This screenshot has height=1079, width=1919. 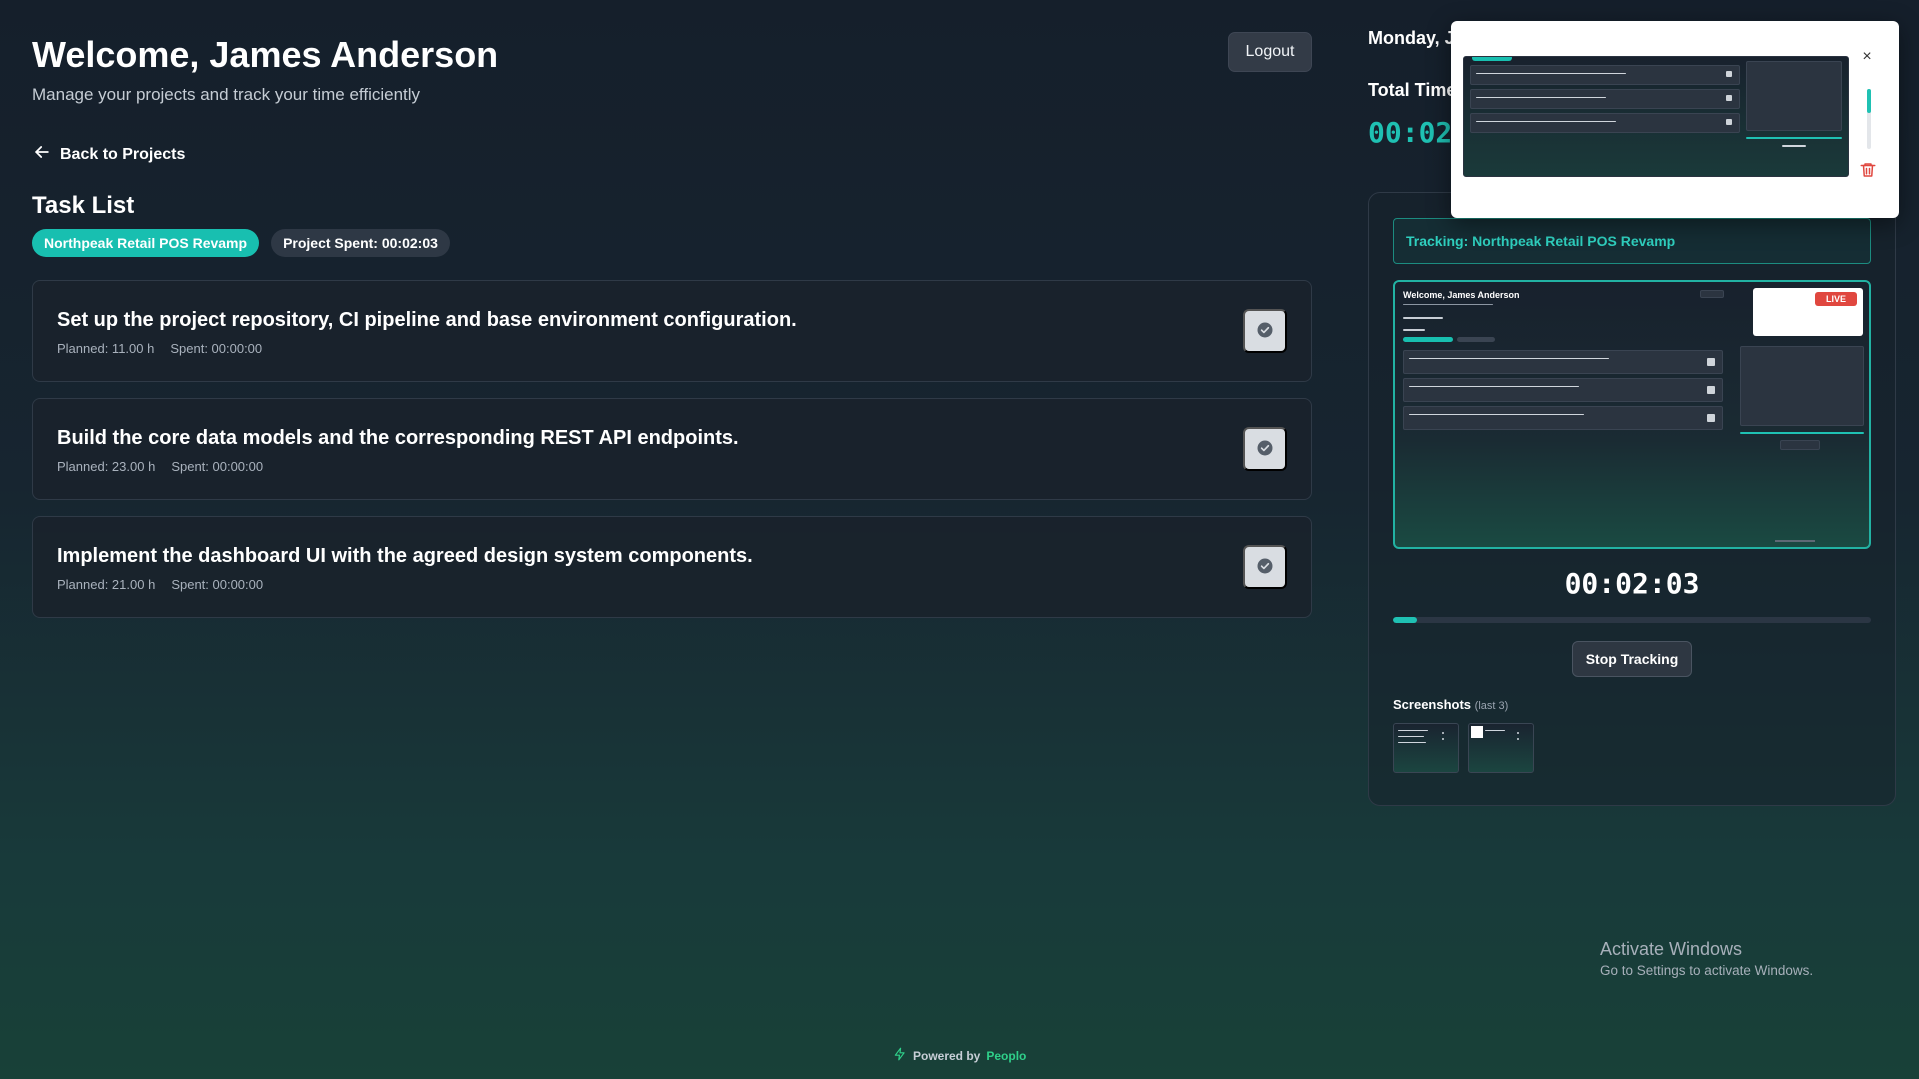 I want to click on live-badge: LIVE, so click(x=1836, y=299).